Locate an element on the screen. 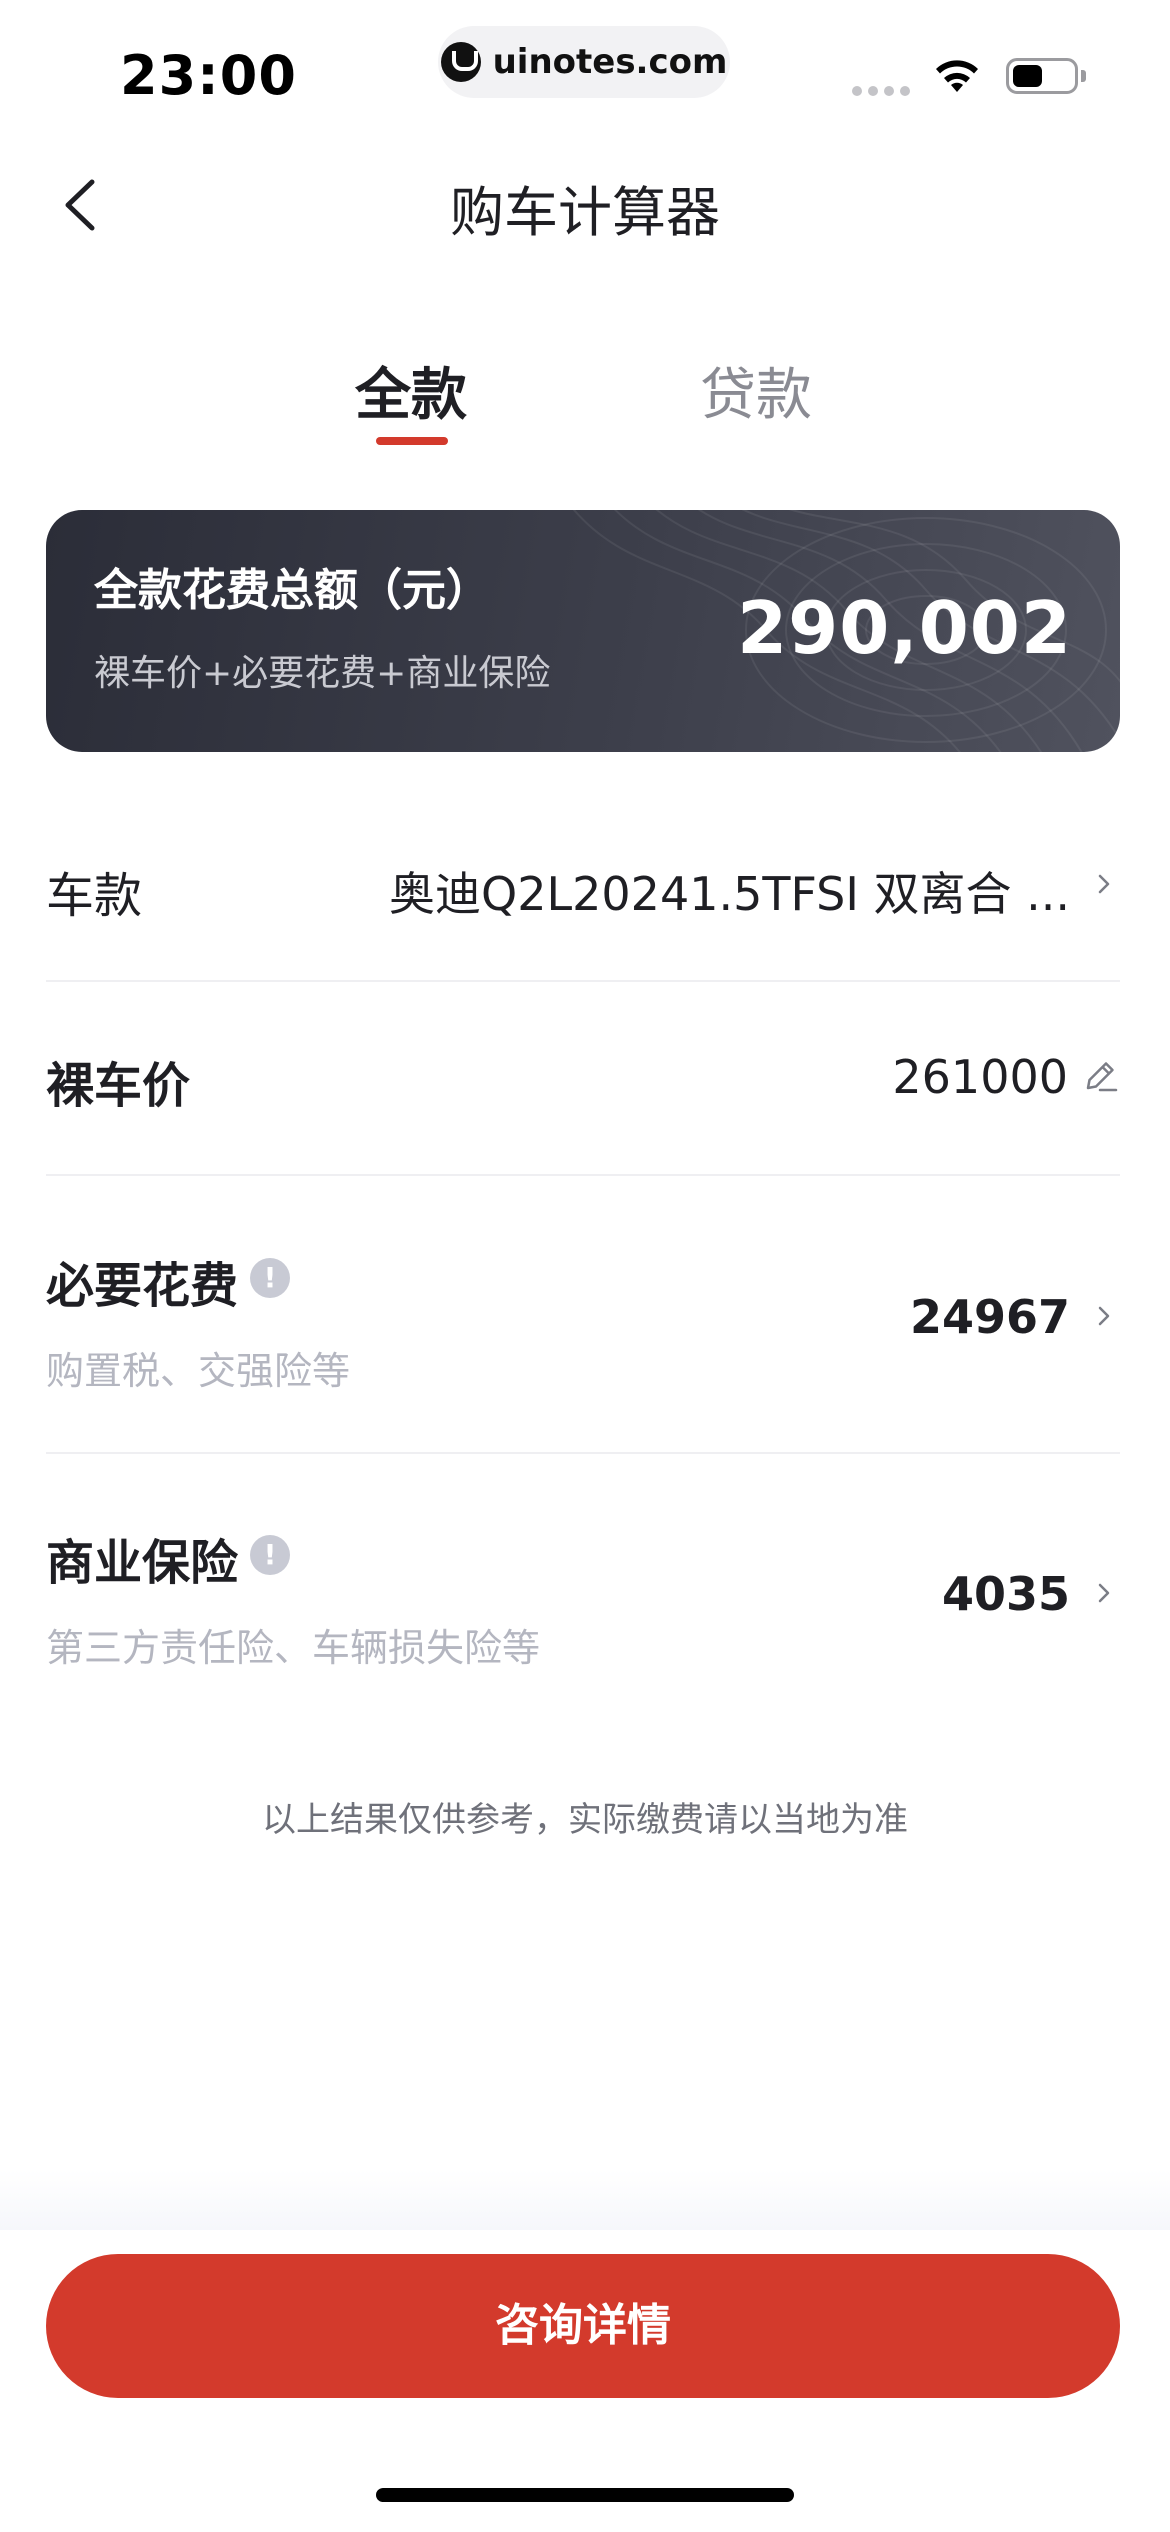 This screenshot has width=1170, height=2532. bare-price-label: 裸车价 is located at coordinates (118, 1086).